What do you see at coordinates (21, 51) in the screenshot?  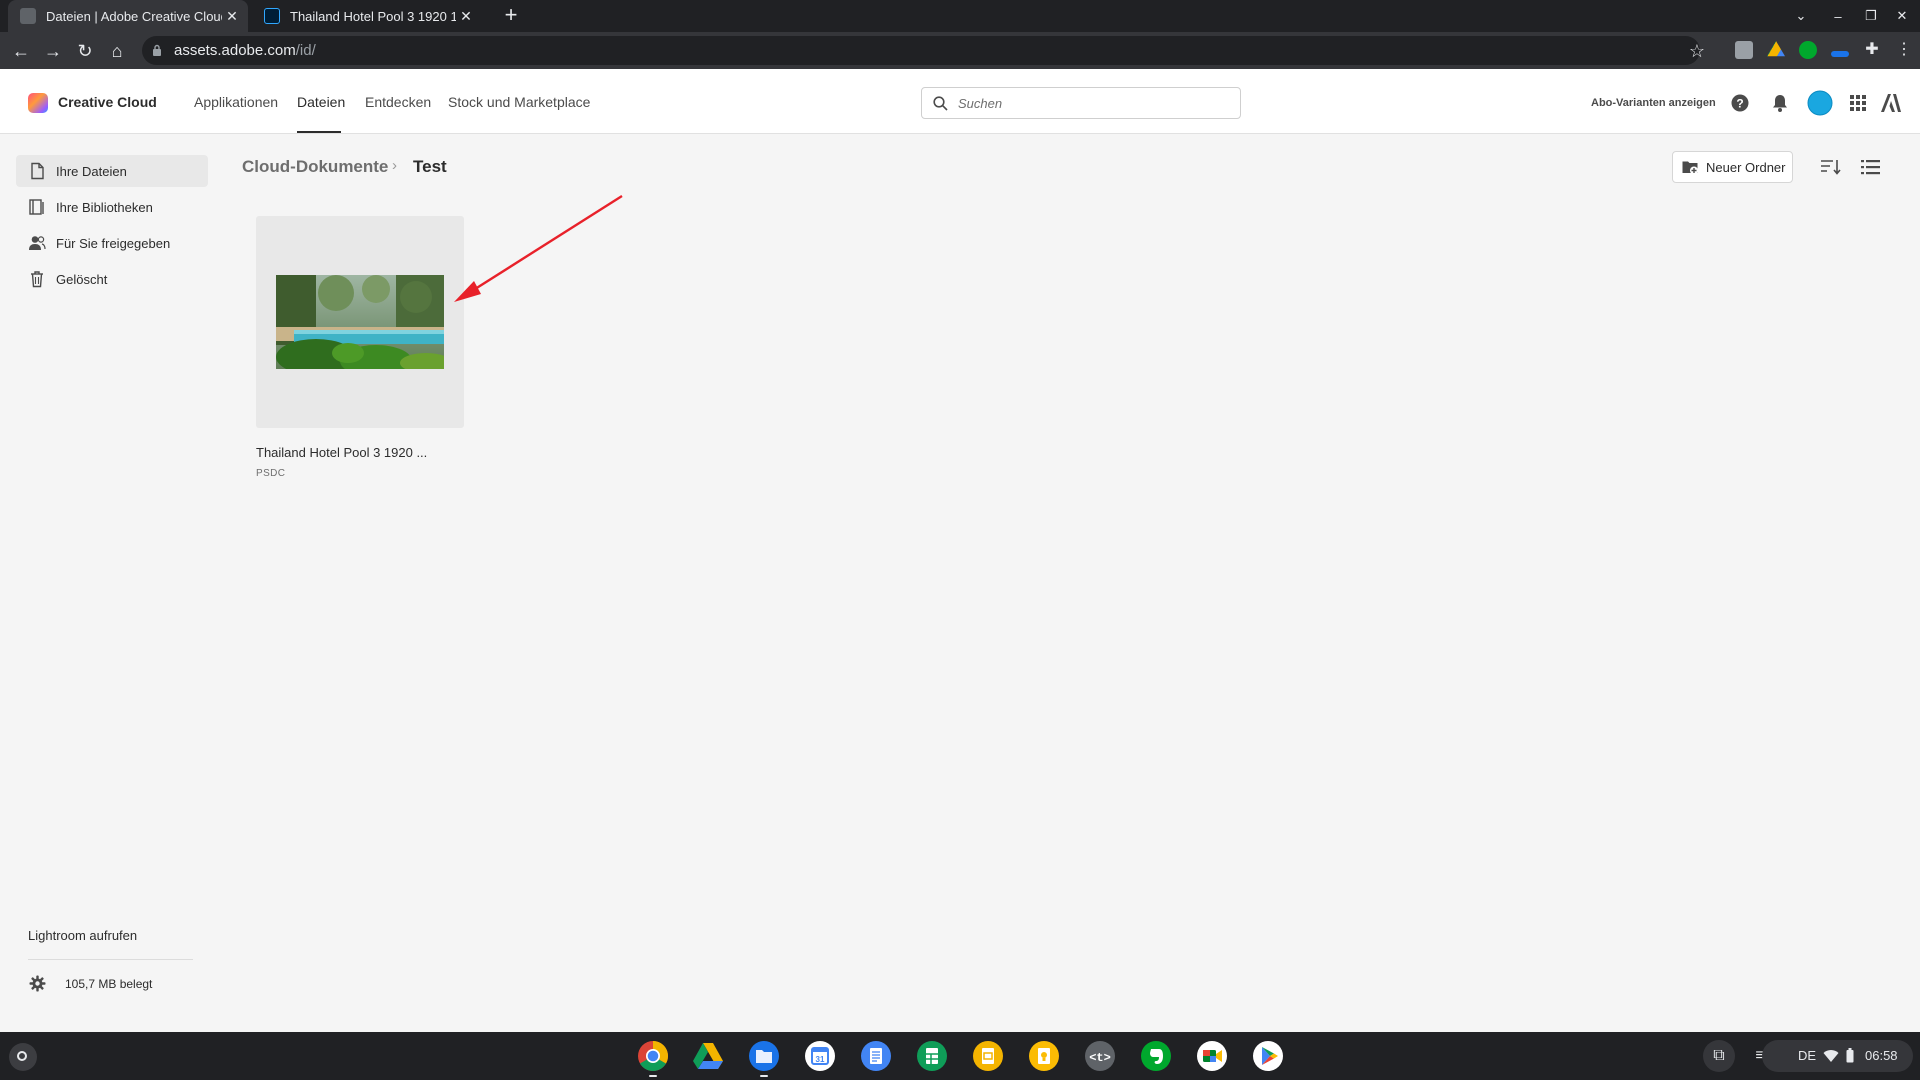 I see `back-icon: ←` at bounding box center [21, 51].